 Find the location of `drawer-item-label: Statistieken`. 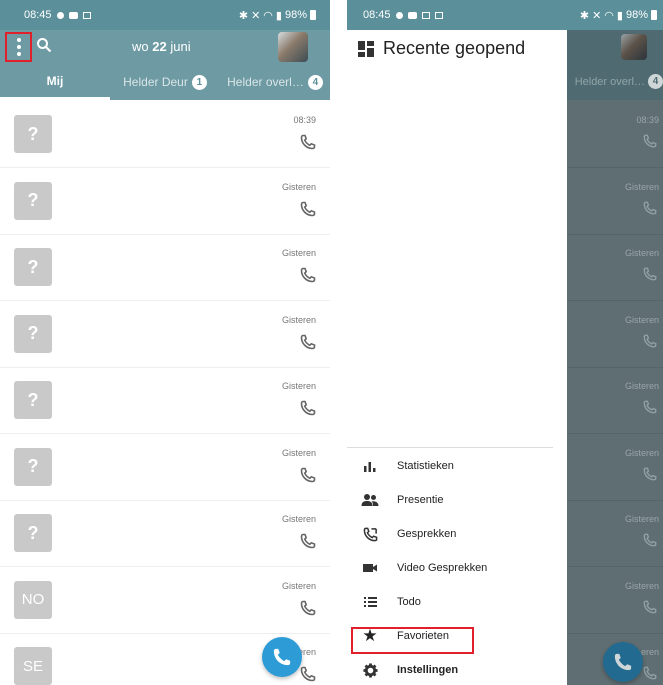

drawer-item-label: Statistieken is located at coordinates (425, 466).